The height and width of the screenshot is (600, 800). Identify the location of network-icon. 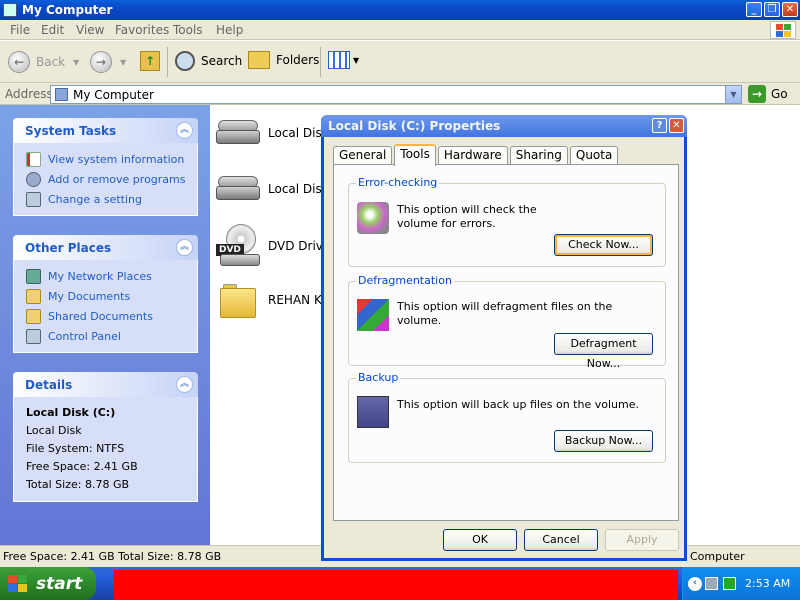
(711, 583).